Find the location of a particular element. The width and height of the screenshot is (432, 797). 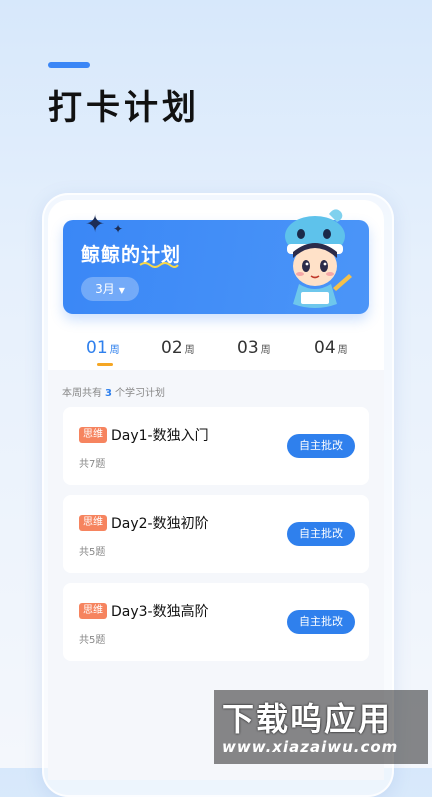

tab-week-02: 02 周 is located at coordinates (178, 348).